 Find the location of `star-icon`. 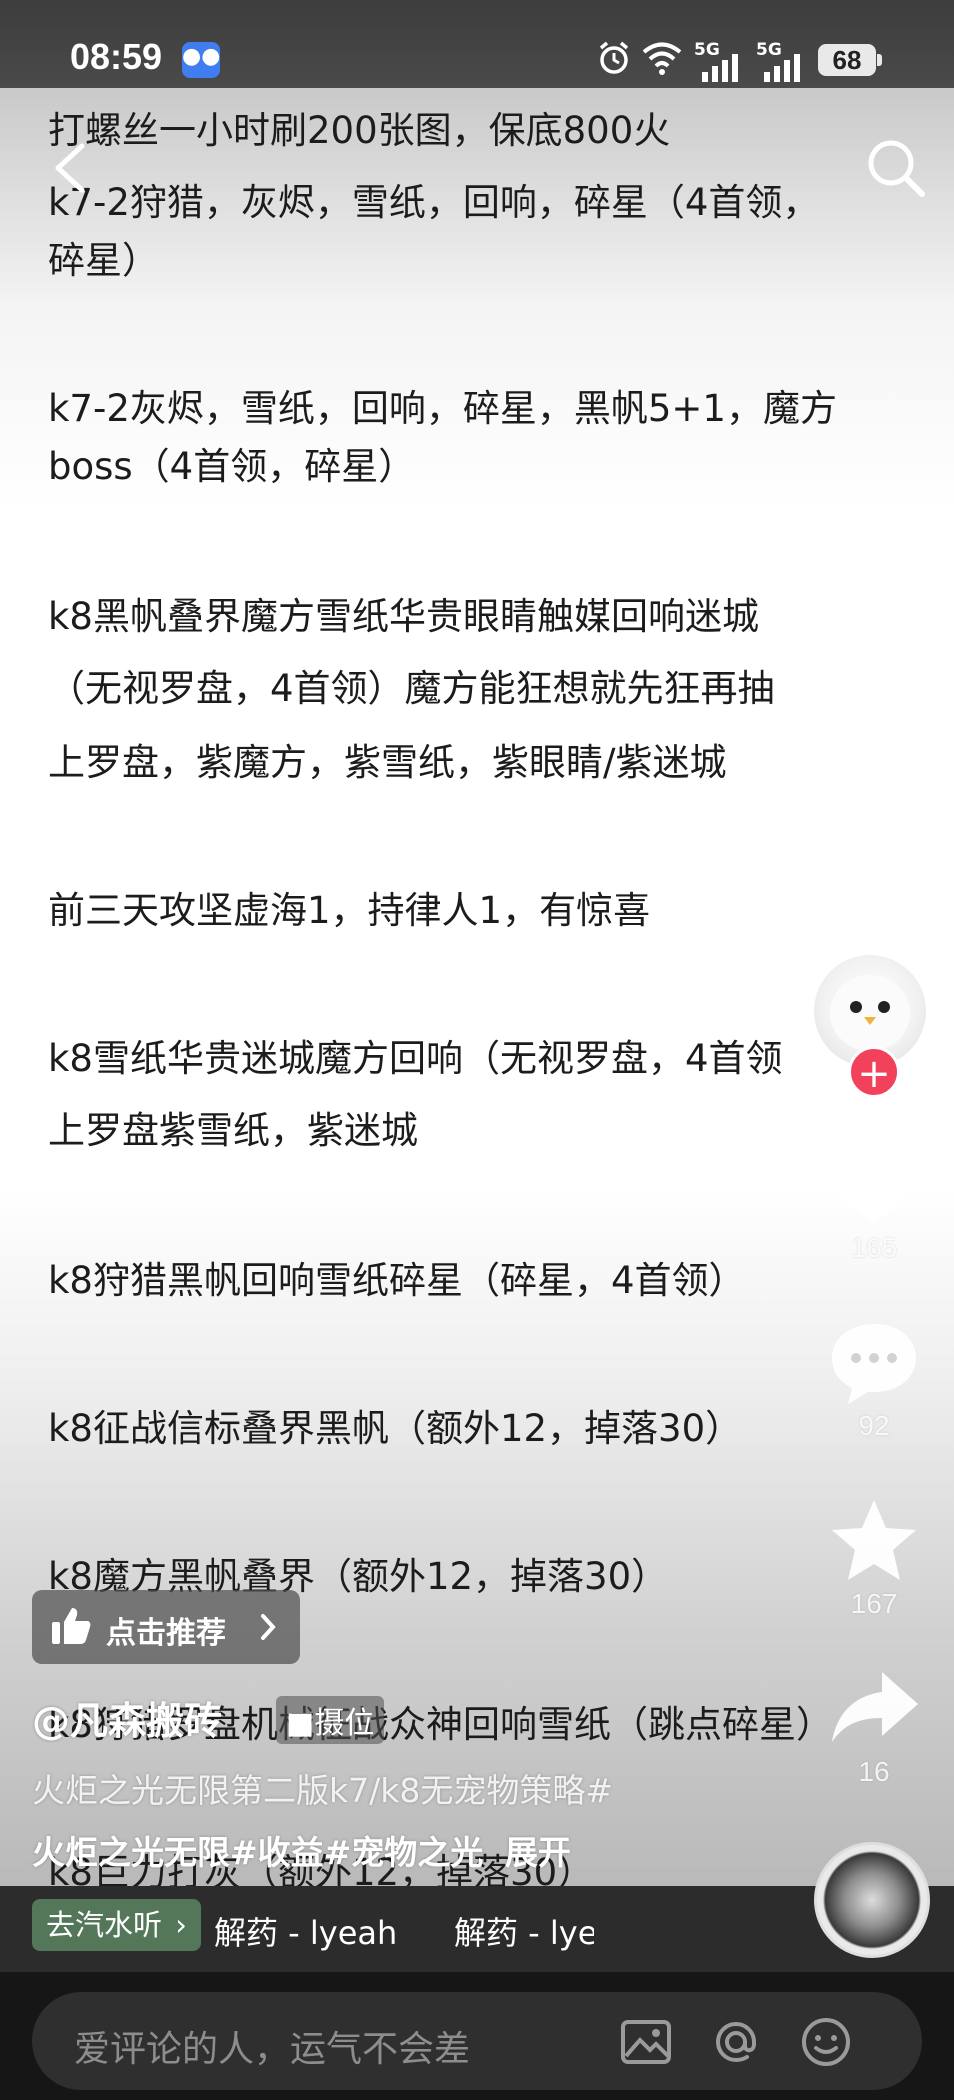

star-icon is located at coordinates (874, 1540).